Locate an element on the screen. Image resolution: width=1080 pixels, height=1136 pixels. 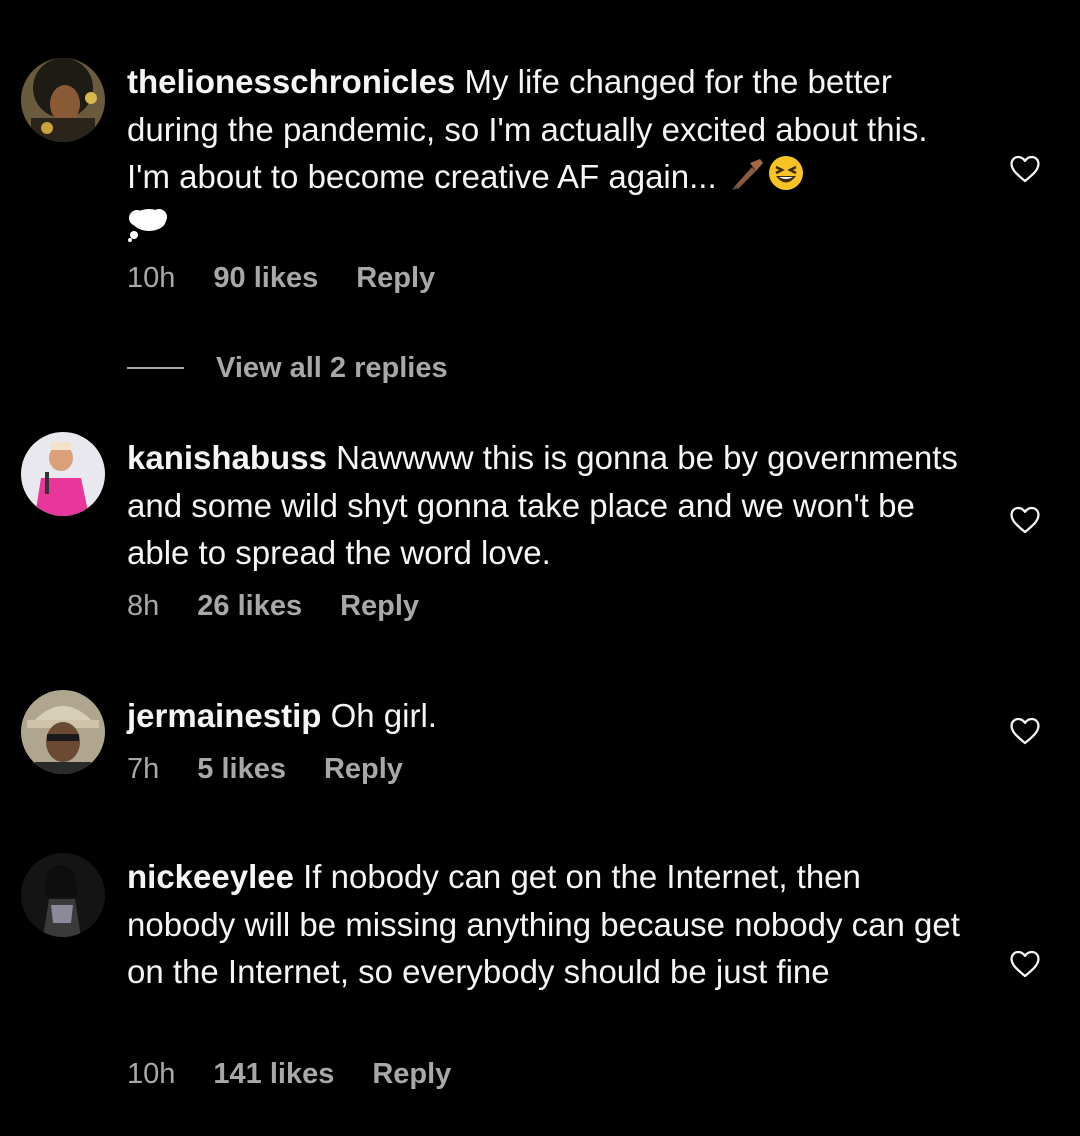
comment-username: jermainestip is located at coordinates (224, 715).